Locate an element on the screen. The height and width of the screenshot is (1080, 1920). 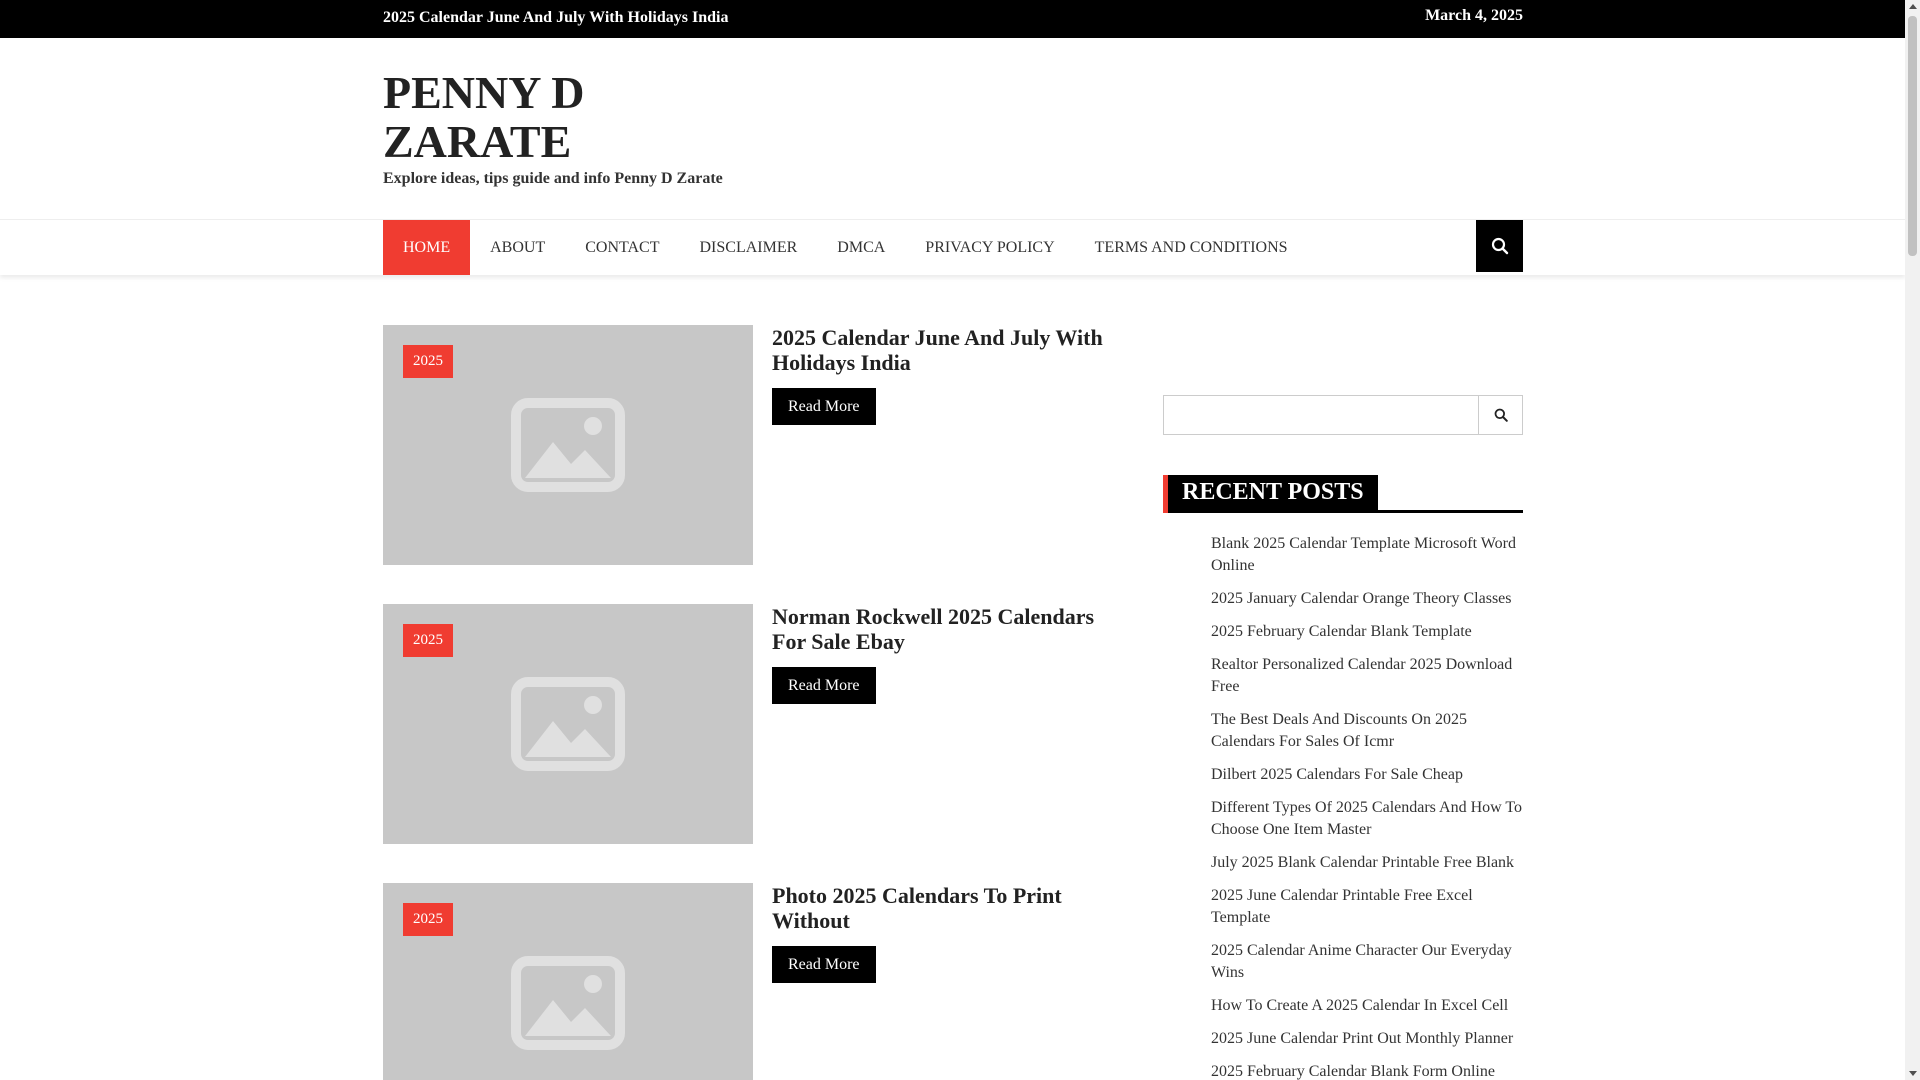
scroll-down-arrow-icon is located at coordinates (1913, 1073).